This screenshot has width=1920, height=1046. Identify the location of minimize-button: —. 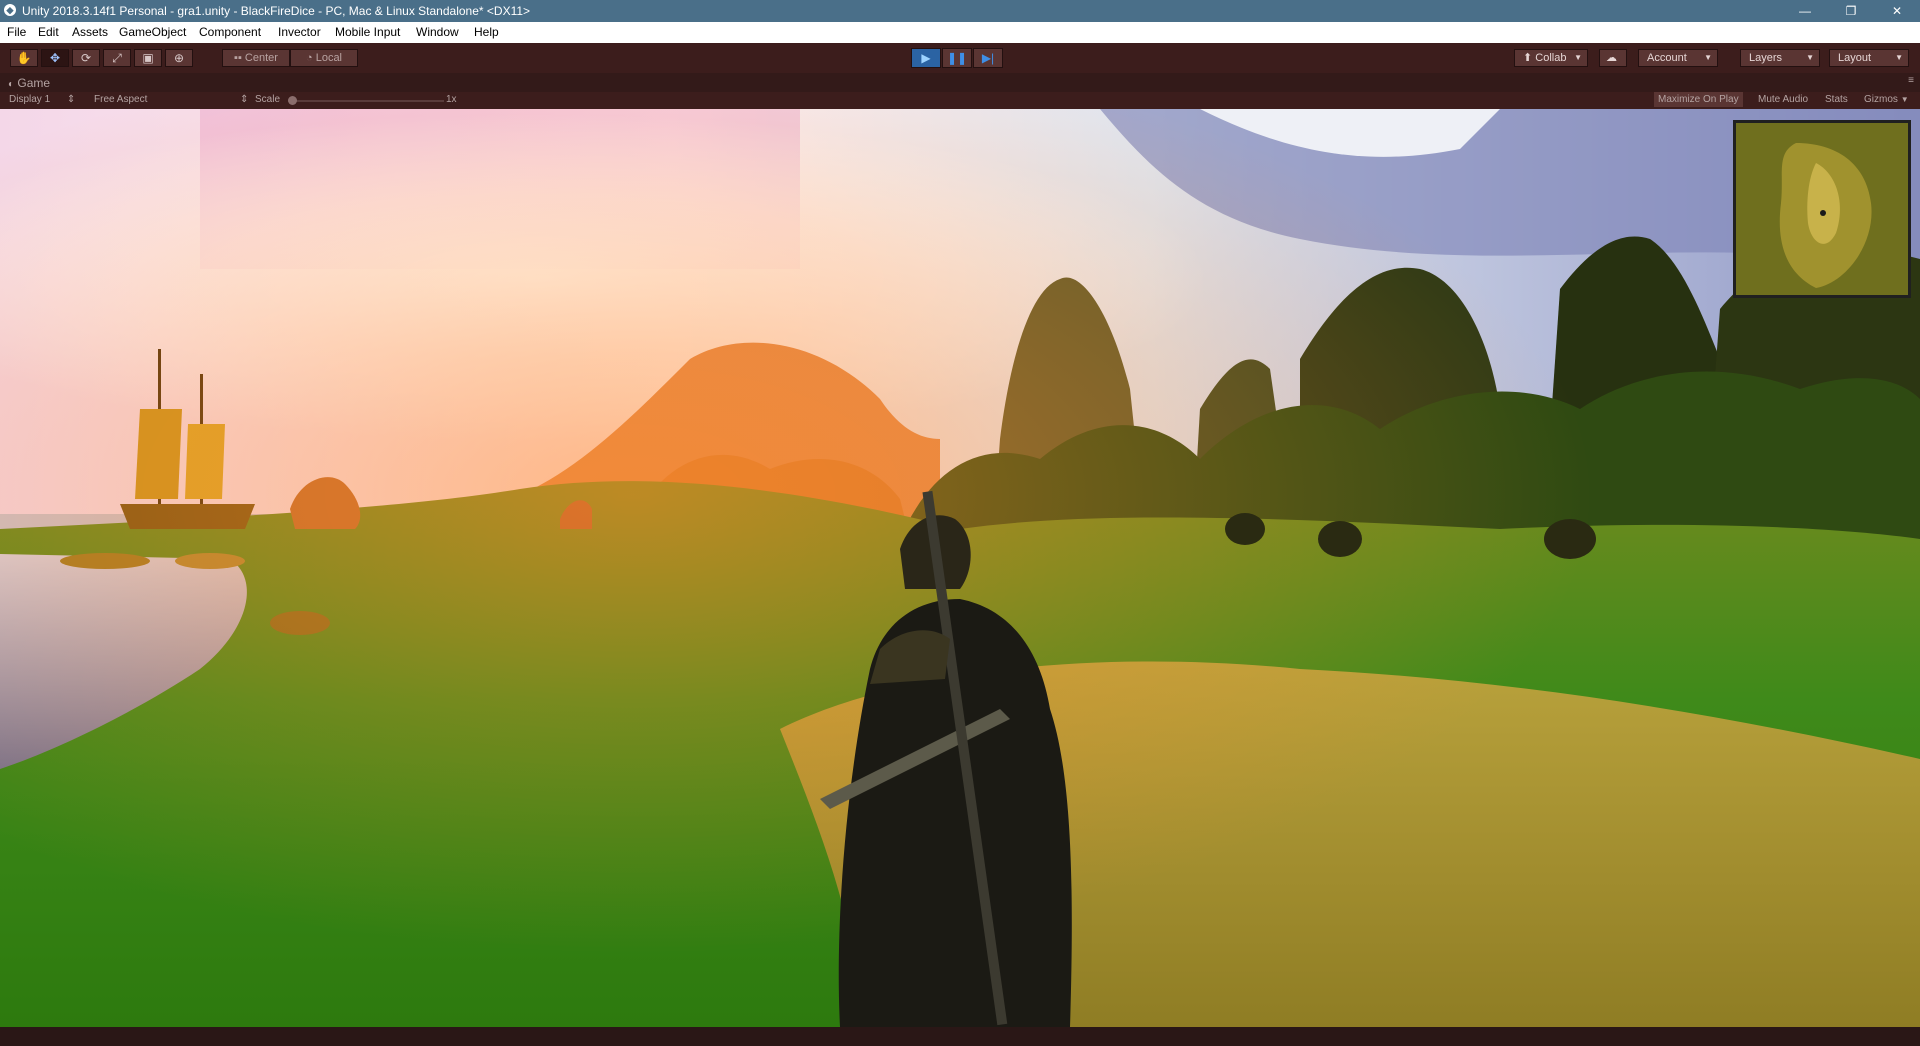
(1805, 11).